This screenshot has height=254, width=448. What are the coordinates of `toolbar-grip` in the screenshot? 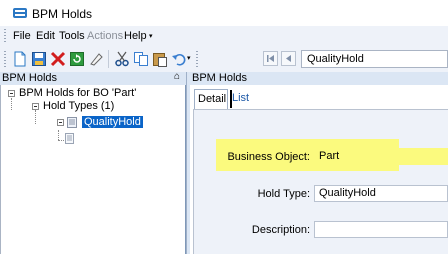 It's located at (5, 59).